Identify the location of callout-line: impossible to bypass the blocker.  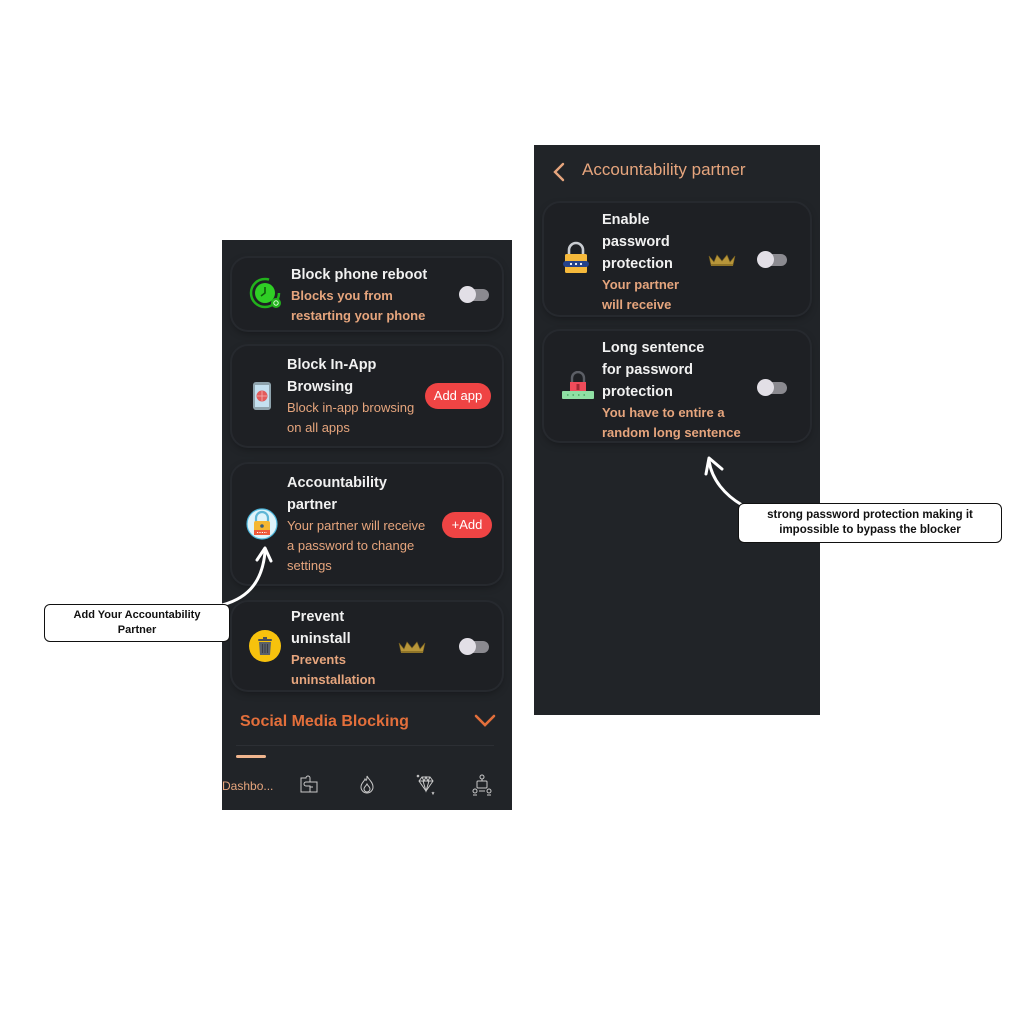
(870, 530).